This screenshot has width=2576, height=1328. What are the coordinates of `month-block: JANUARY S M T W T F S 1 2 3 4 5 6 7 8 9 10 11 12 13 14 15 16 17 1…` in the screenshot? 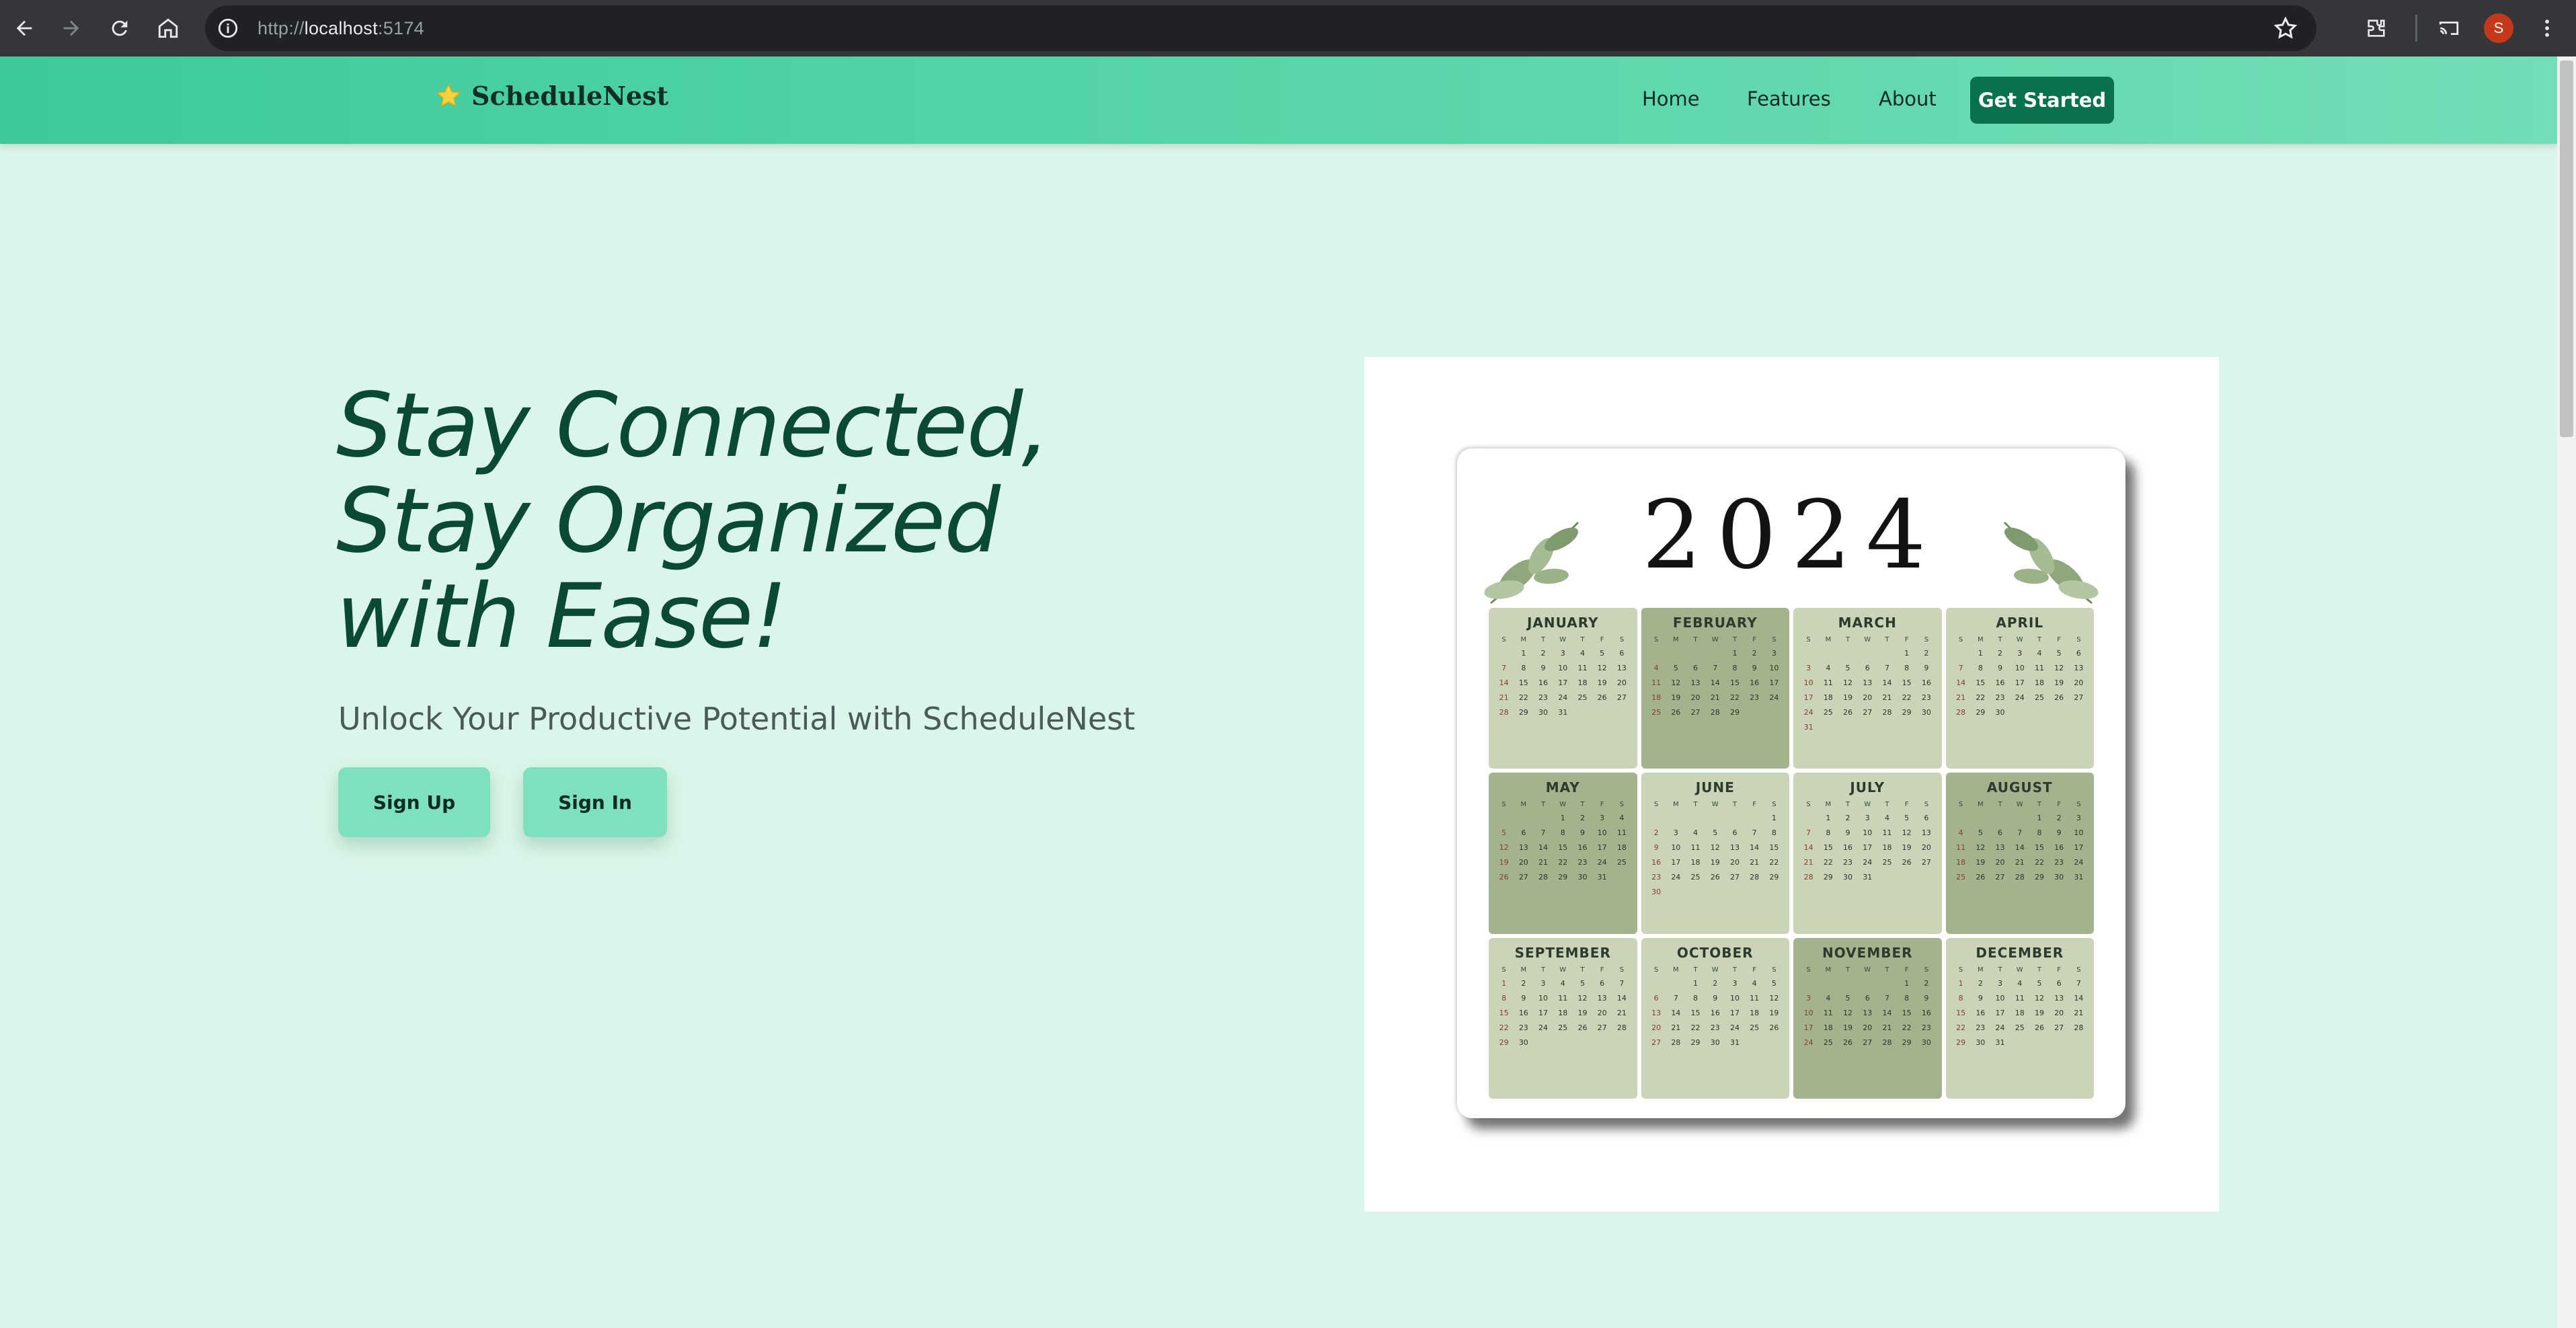 It's located at (1563, 688).